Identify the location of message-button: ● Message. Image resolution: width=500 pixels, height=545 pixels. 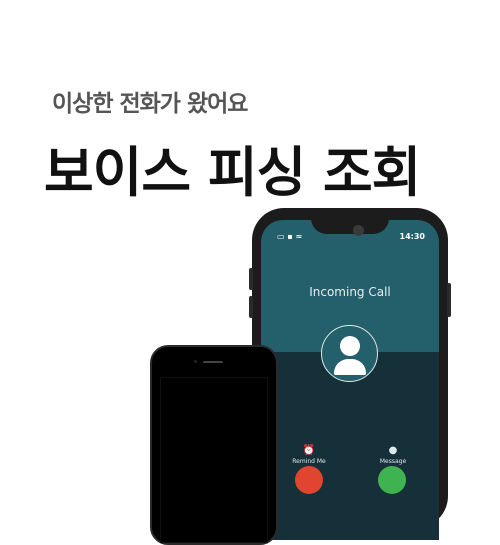
(393, 455).